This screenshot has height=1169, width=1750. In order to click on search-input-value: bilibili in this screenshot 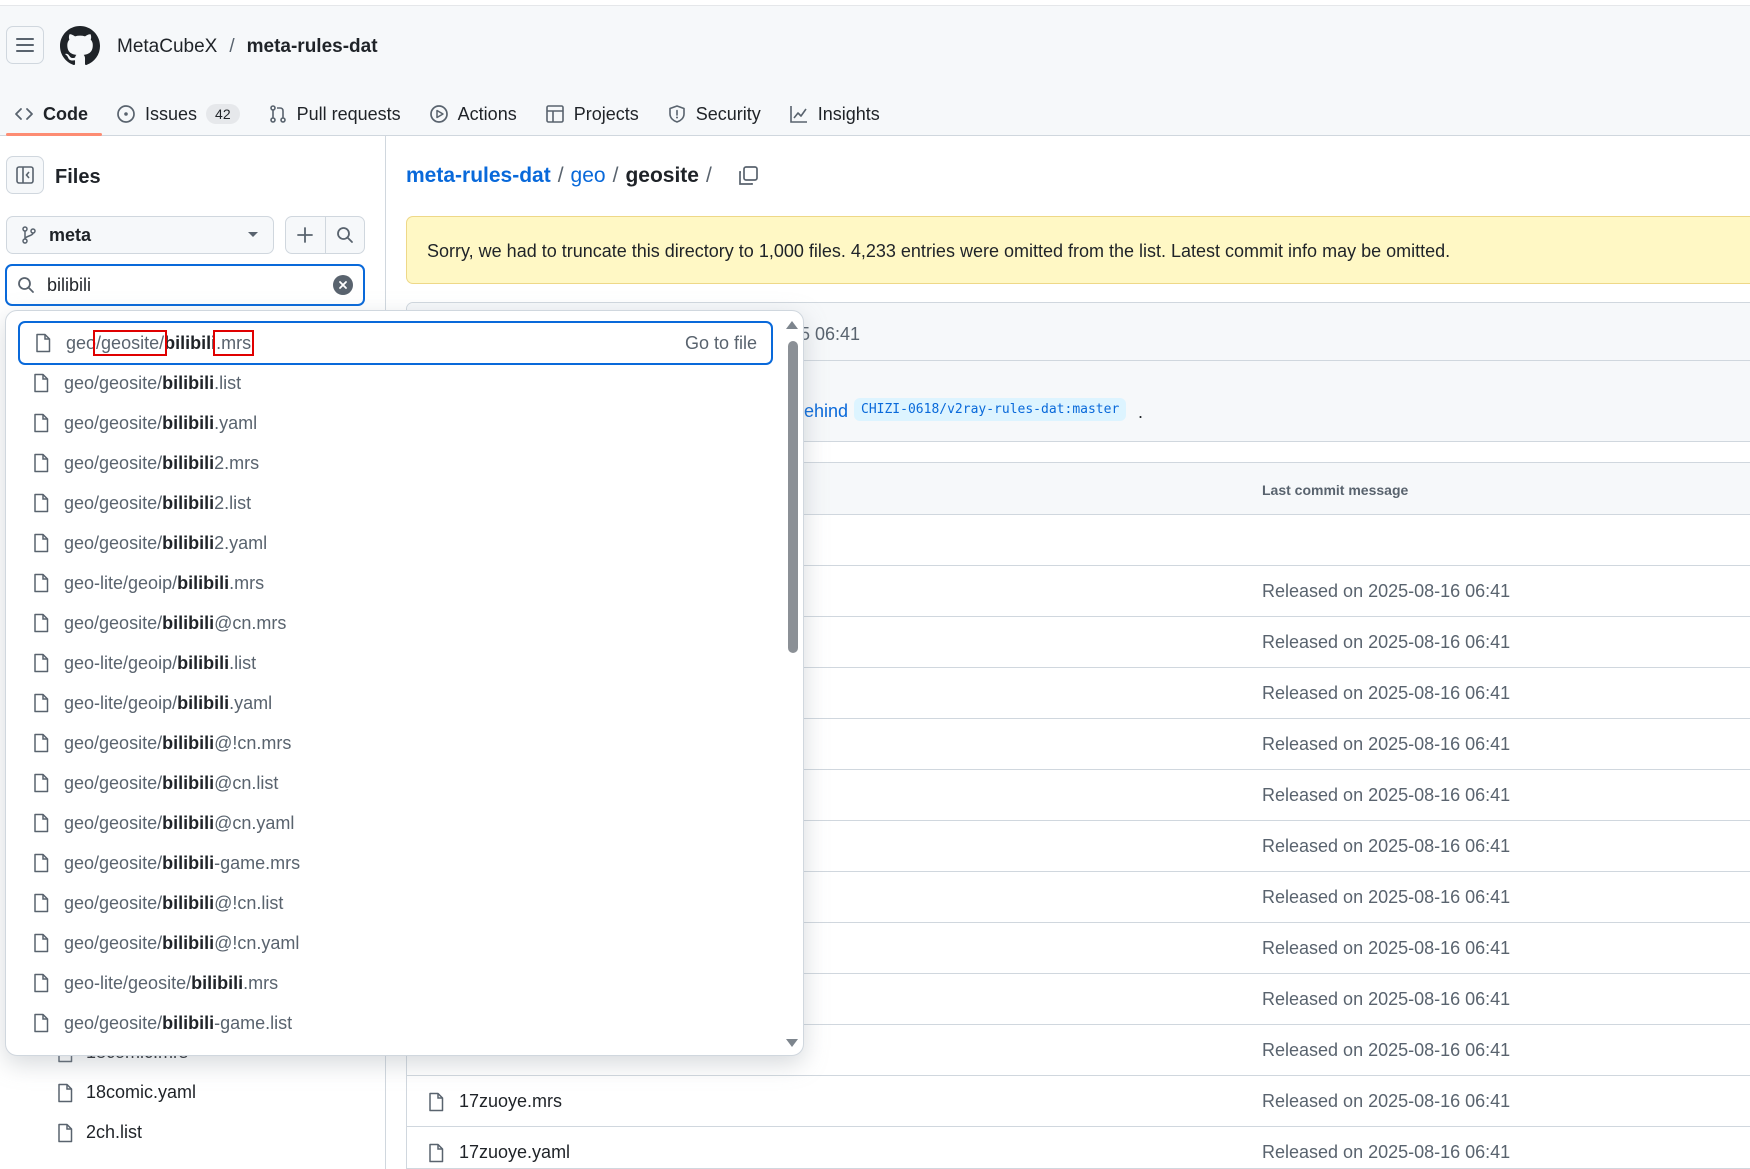, I will do `click(184, 285)`.